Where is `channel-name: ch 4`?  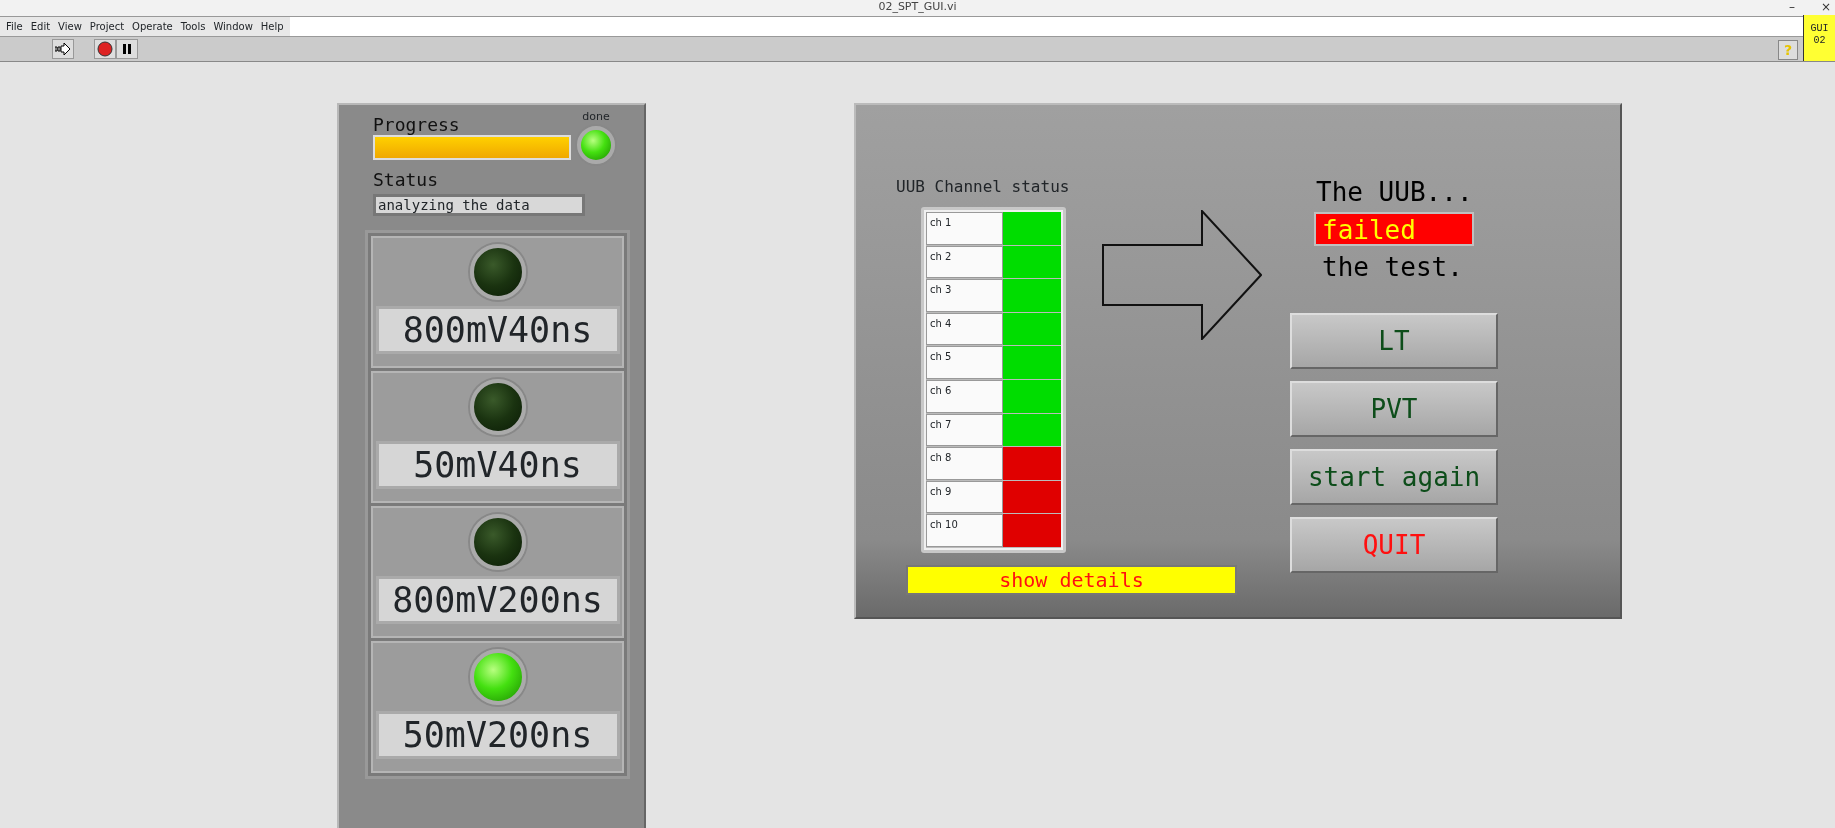
channel-name: ch 4 is located at coordinates (964, 329).